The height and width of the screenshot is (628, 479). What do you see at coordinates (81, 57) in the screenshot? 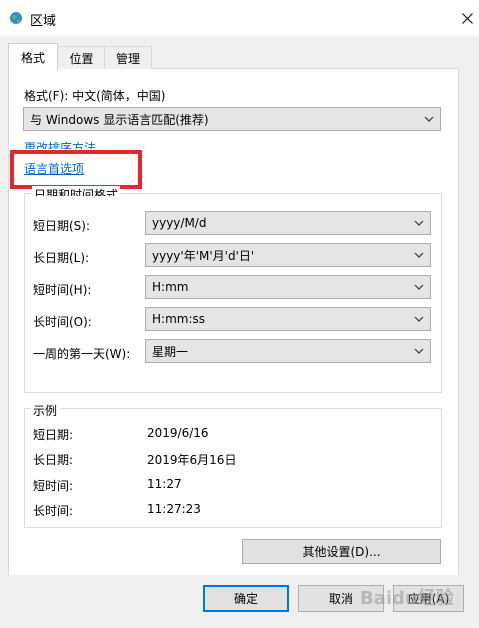
I see `tab-location: 位置` at bounding box center [81, 57].